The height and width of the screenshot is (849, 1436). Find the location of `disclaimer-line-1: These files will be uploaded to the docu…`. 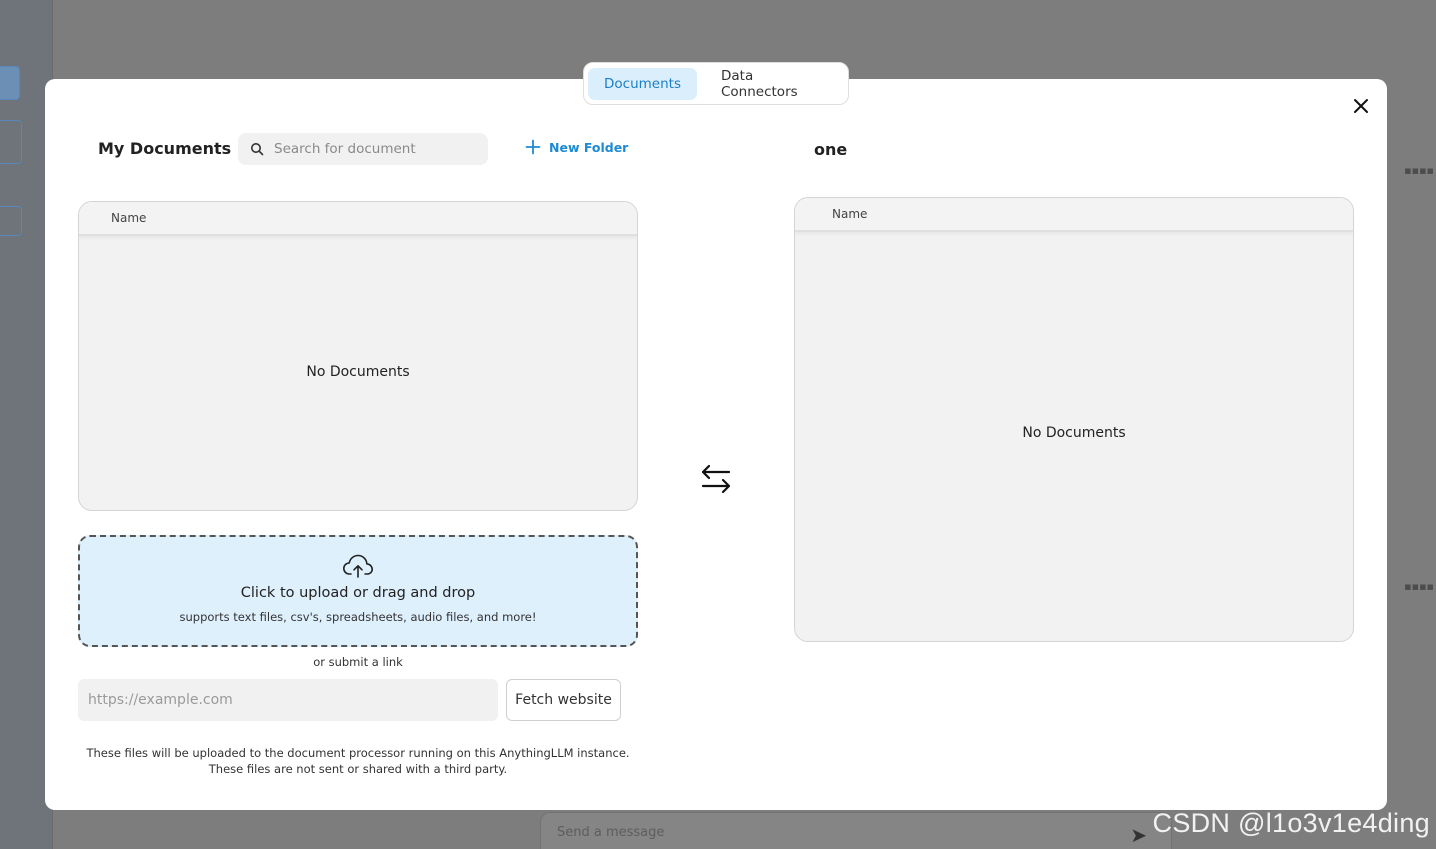

disclaimer-line-1: These files will be uploaded to the docu… is located at coordinates (358, 753).